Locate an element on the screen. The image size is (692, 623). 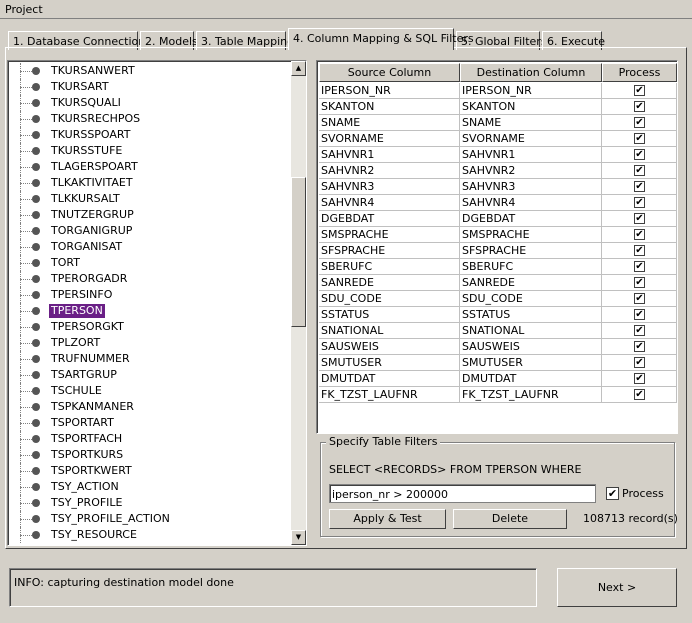
tree-item: TSARTGRUP is located at coordinates (150, 375).